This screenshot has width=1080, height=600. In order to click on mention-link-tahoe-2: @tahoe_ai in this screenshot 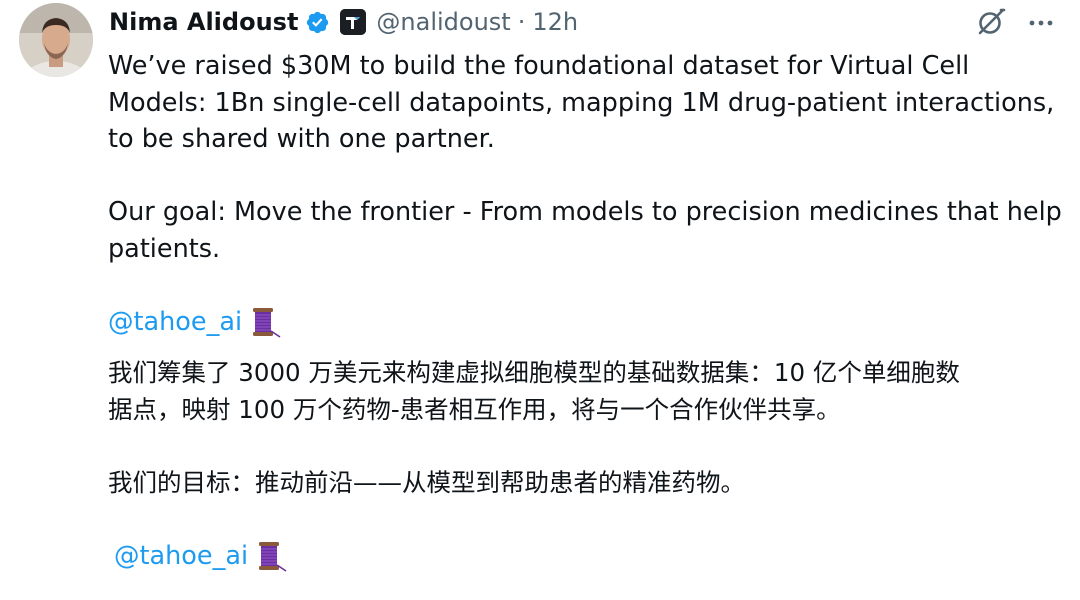, I will do `click(200, 556)`.